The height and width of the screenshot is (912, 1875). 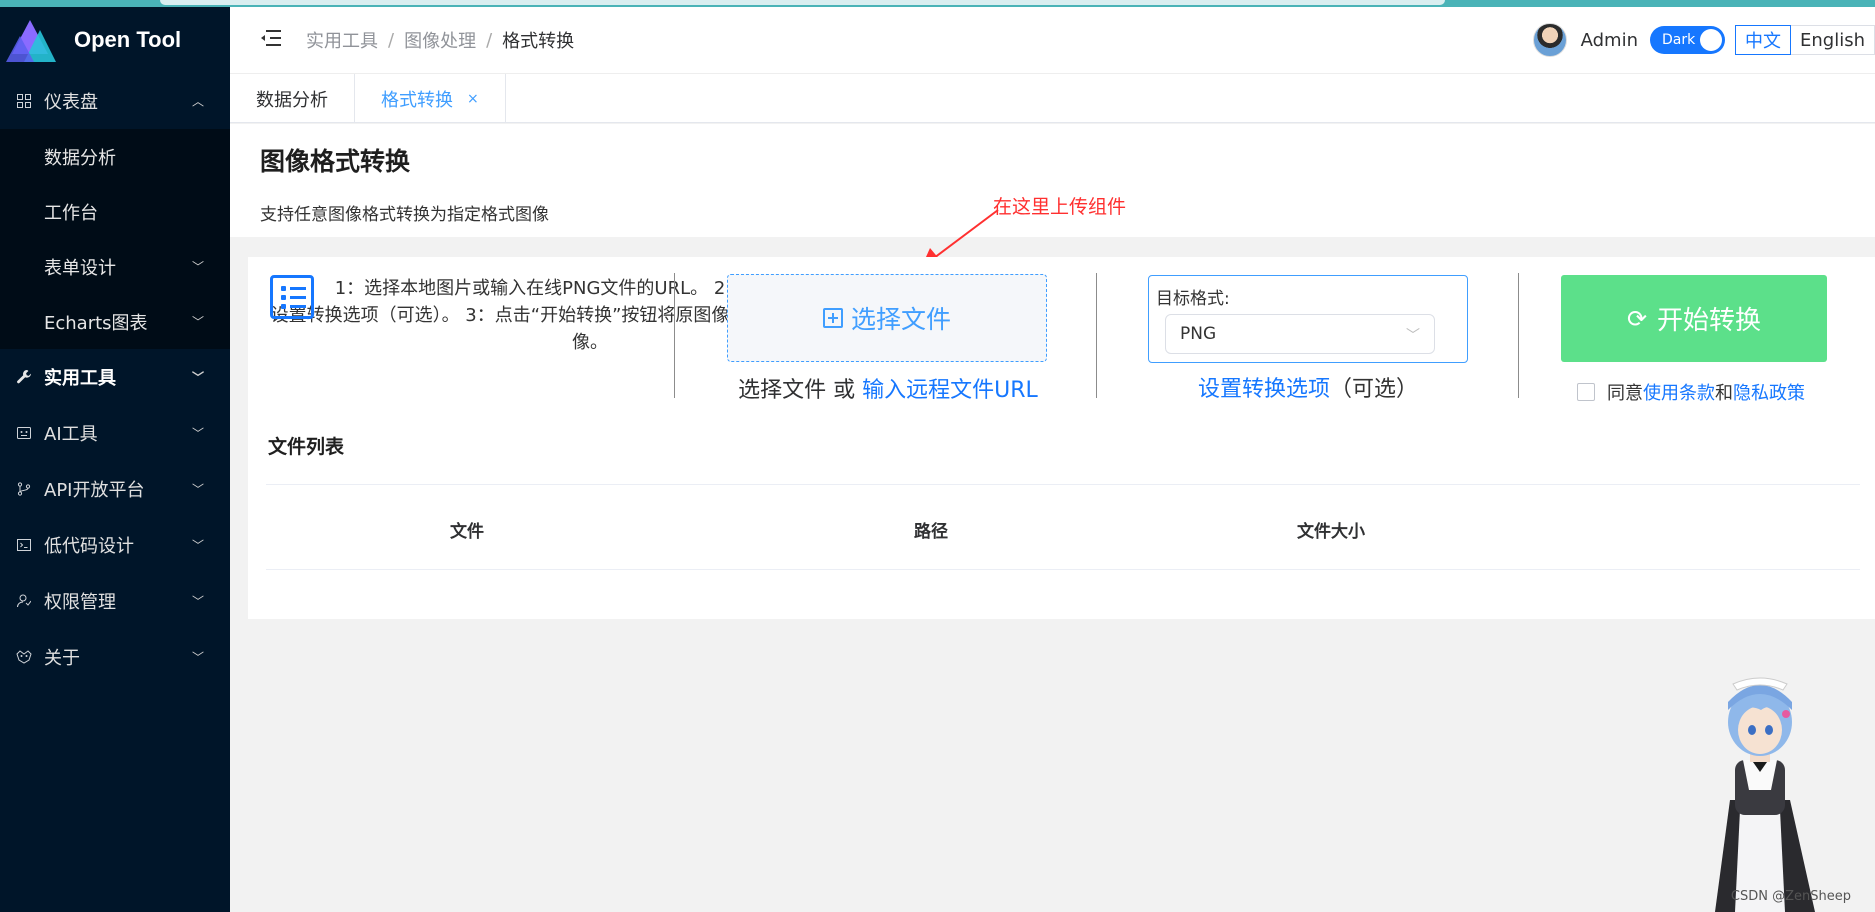 What do you see at coordinates (1264, 389) in the screenshot?
I see `convert-options-link: 设置转换选项` at bounding box center [1264, 389].